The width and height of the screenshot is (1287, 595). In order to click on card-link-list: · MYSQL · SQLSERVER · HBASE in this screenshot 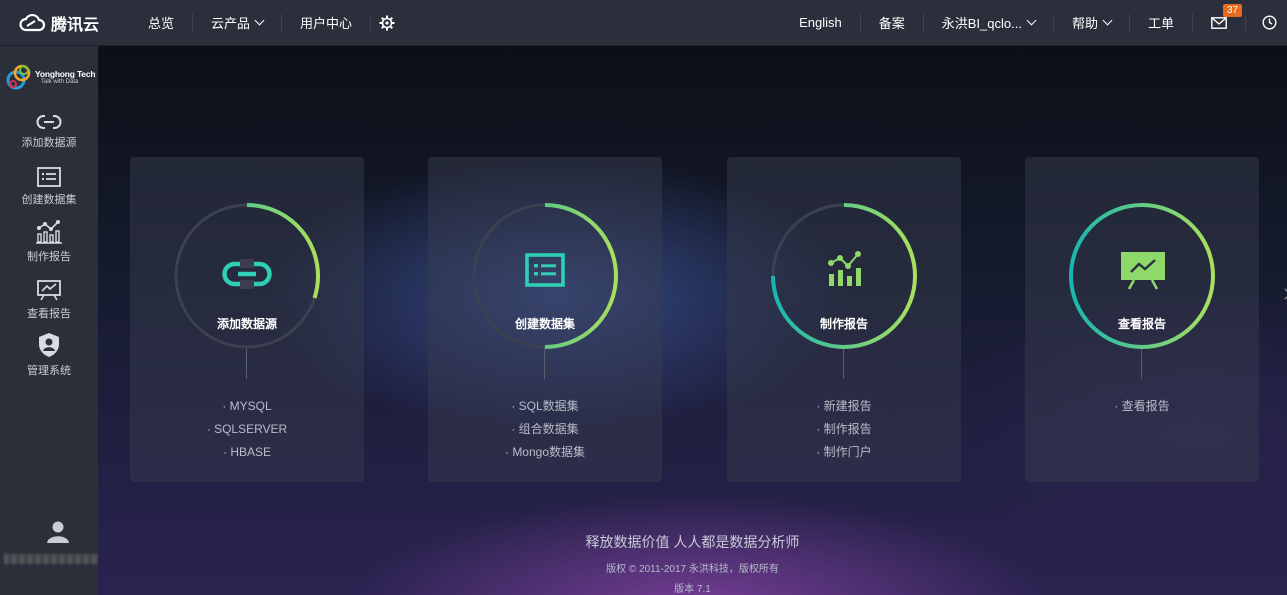, I will do `click(247, 429)`.